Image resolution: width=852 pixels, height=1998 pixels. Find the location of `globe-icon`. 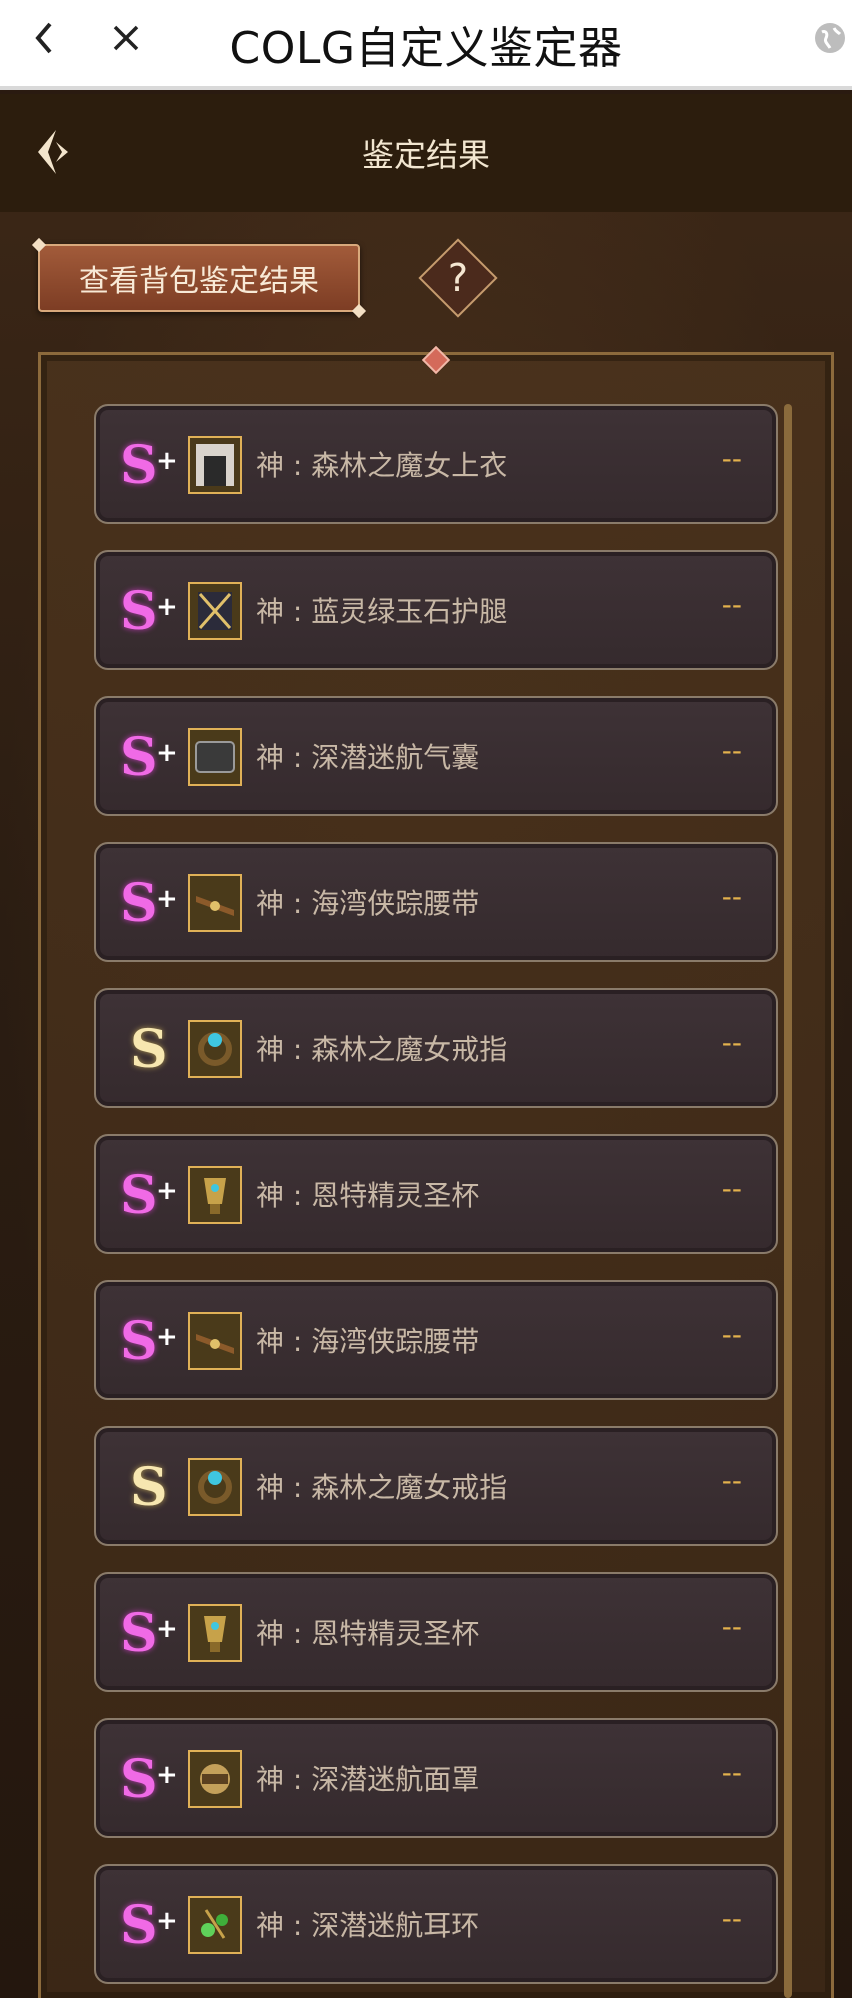

globe-icon is located at coordinates (830, 38).